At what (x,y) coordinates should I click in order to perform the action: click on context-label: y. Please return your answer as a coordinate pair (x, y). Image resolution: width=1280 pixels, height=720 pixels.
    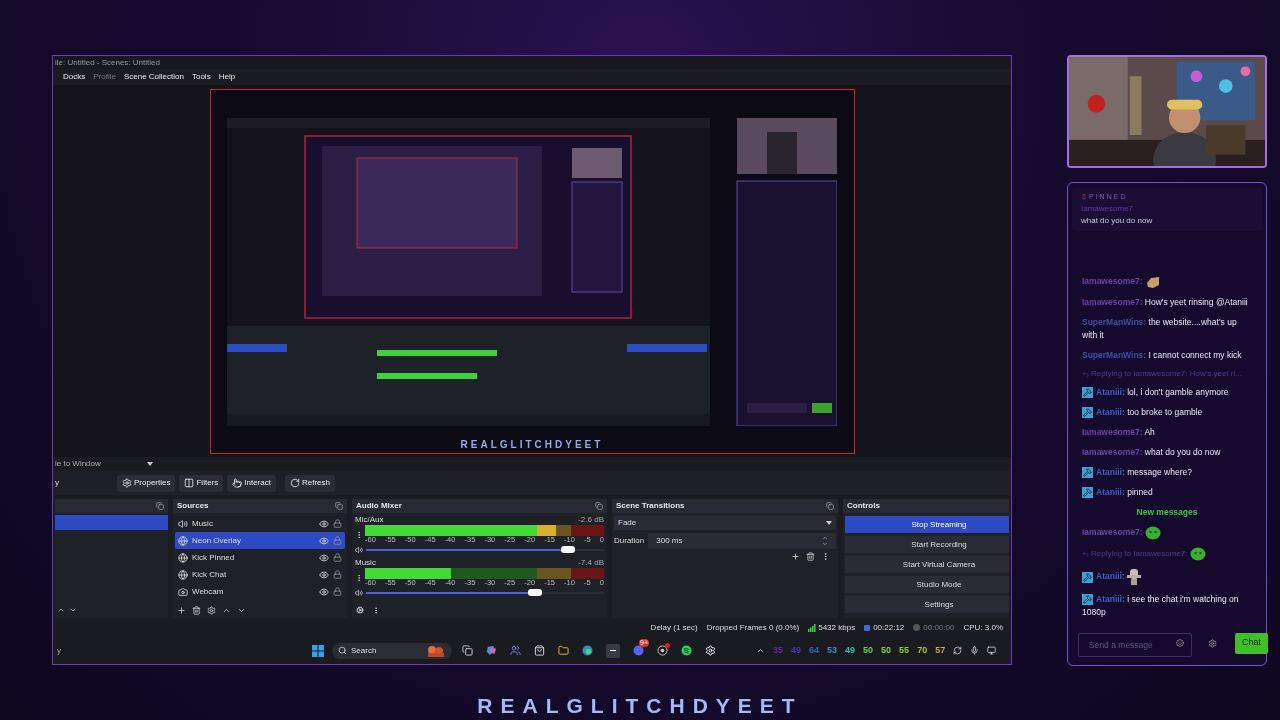
    Looking at the image, I should click on (57, 483).